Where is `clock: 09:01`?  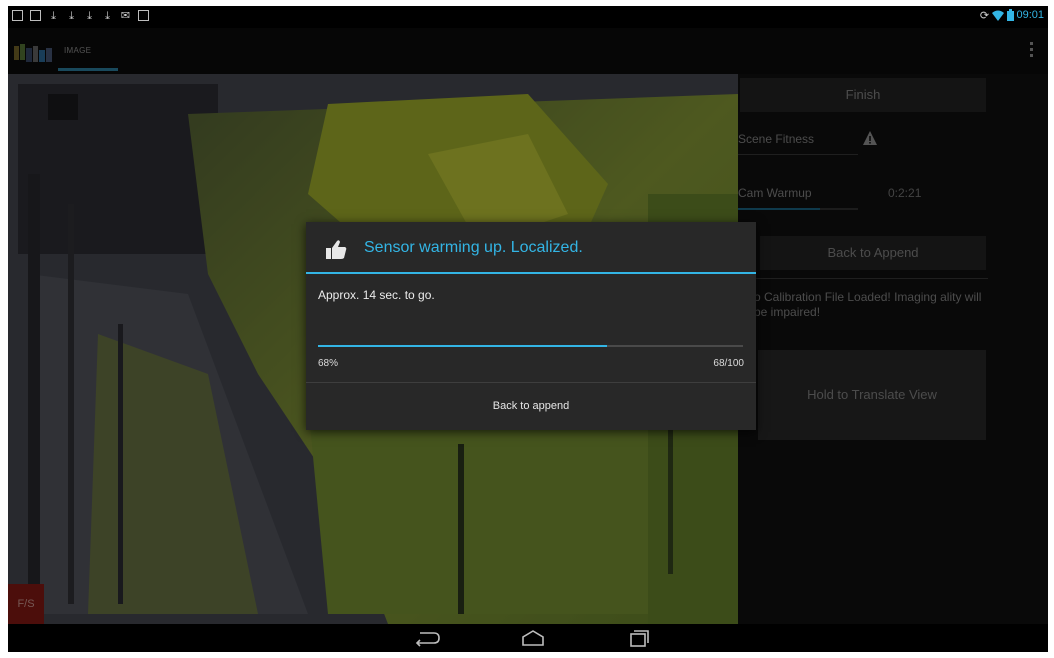
clock: 09:01 is located at coordinates (1030, 15).